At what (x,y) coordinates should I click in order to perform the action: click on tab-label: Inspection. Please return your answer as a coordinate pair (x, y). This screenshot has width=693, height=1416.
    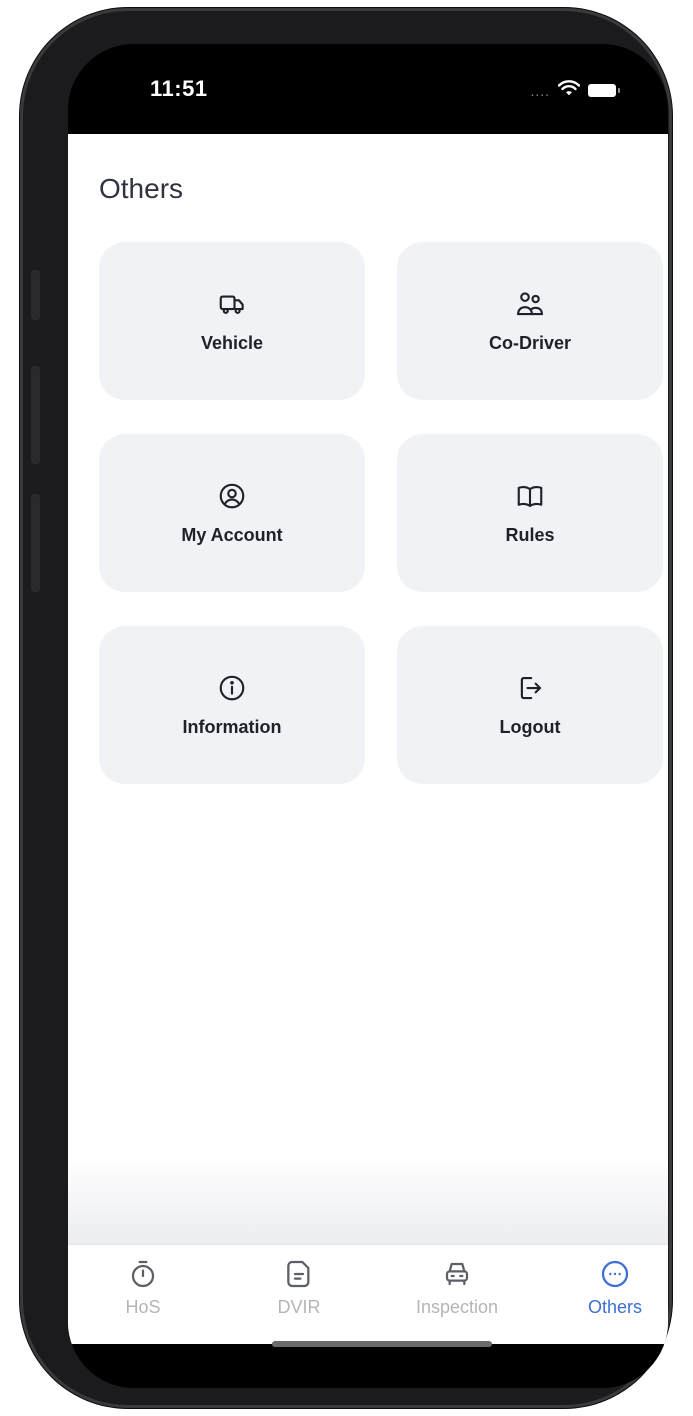
    Looking at the image, I should click on (457, 1307).